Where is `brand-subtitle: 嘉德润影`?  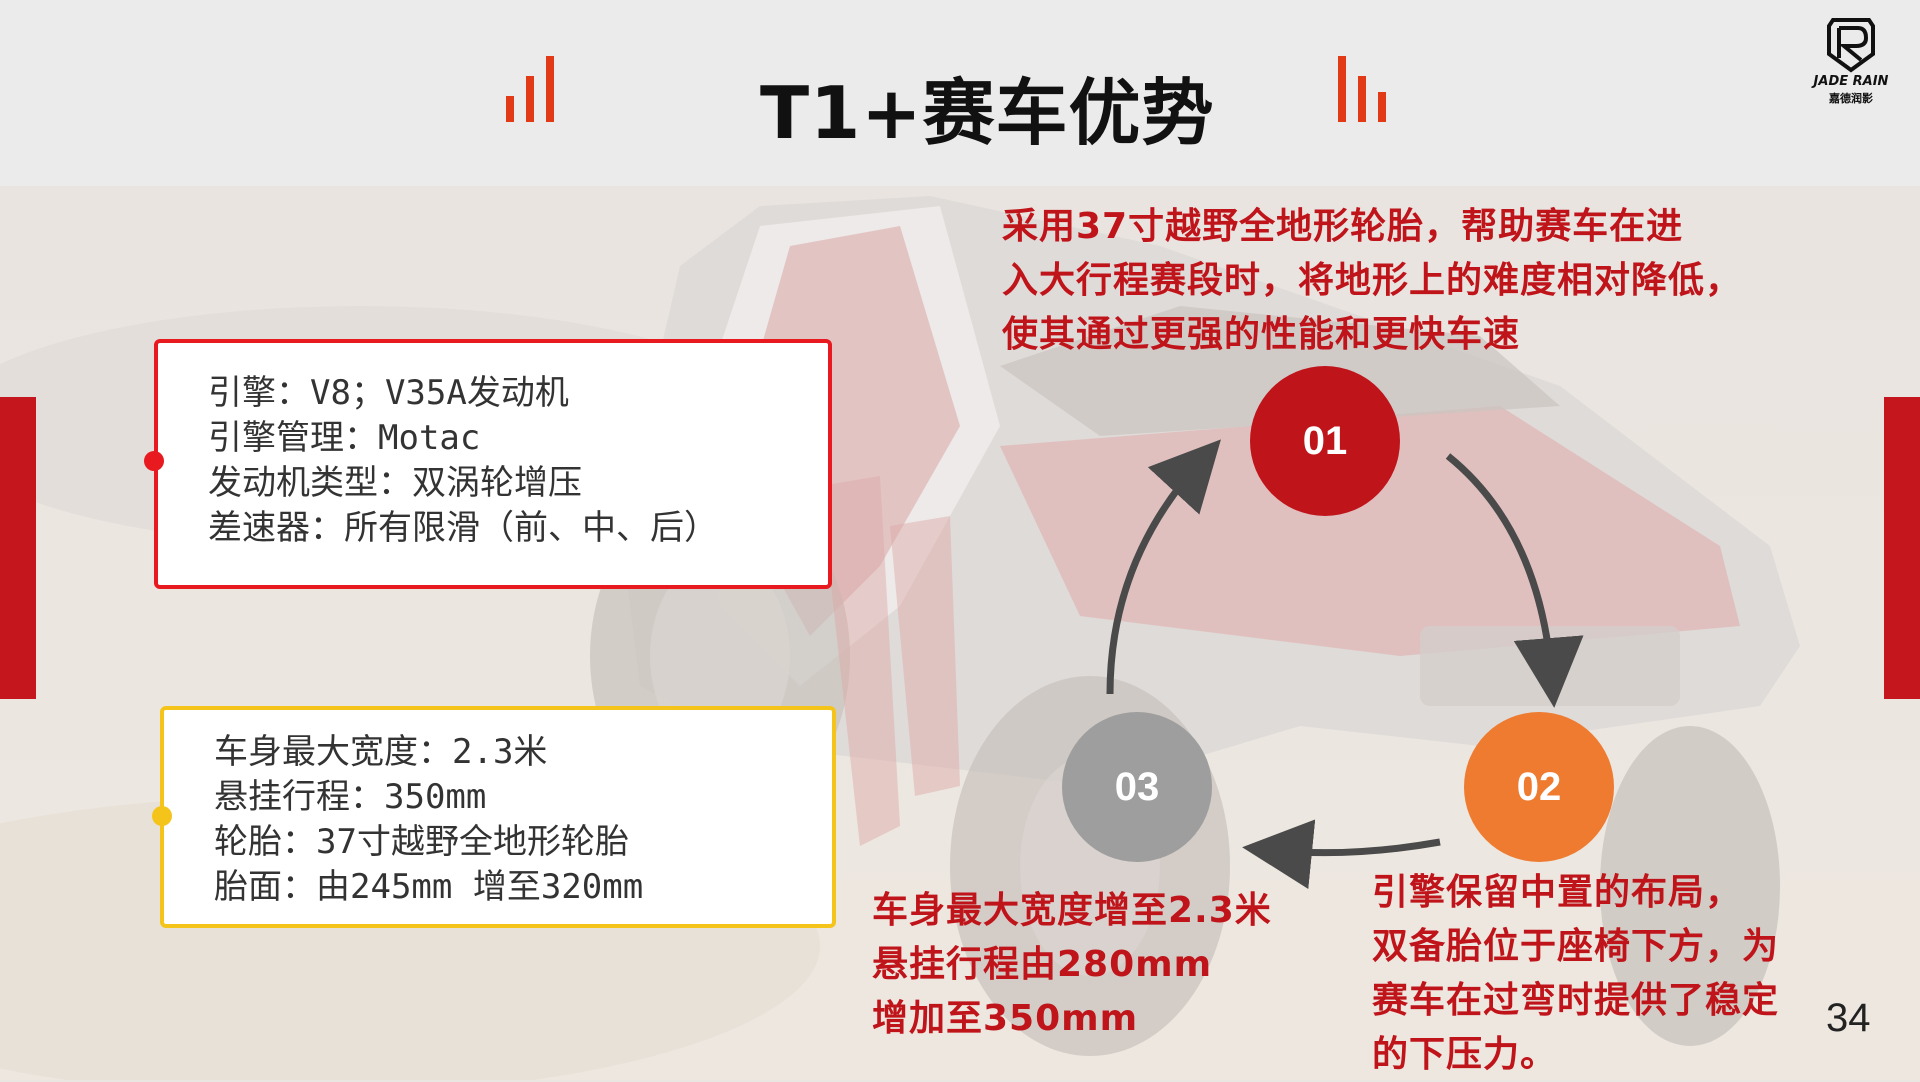
brand-subtitle: 嘉德润影 is located at coordinates (1851, 98).